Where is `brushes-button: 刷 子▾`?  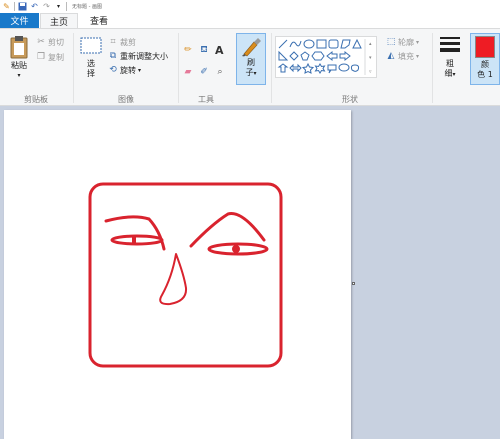
brushes-button: 刷 子▾ is located at coordinates (251, 59).